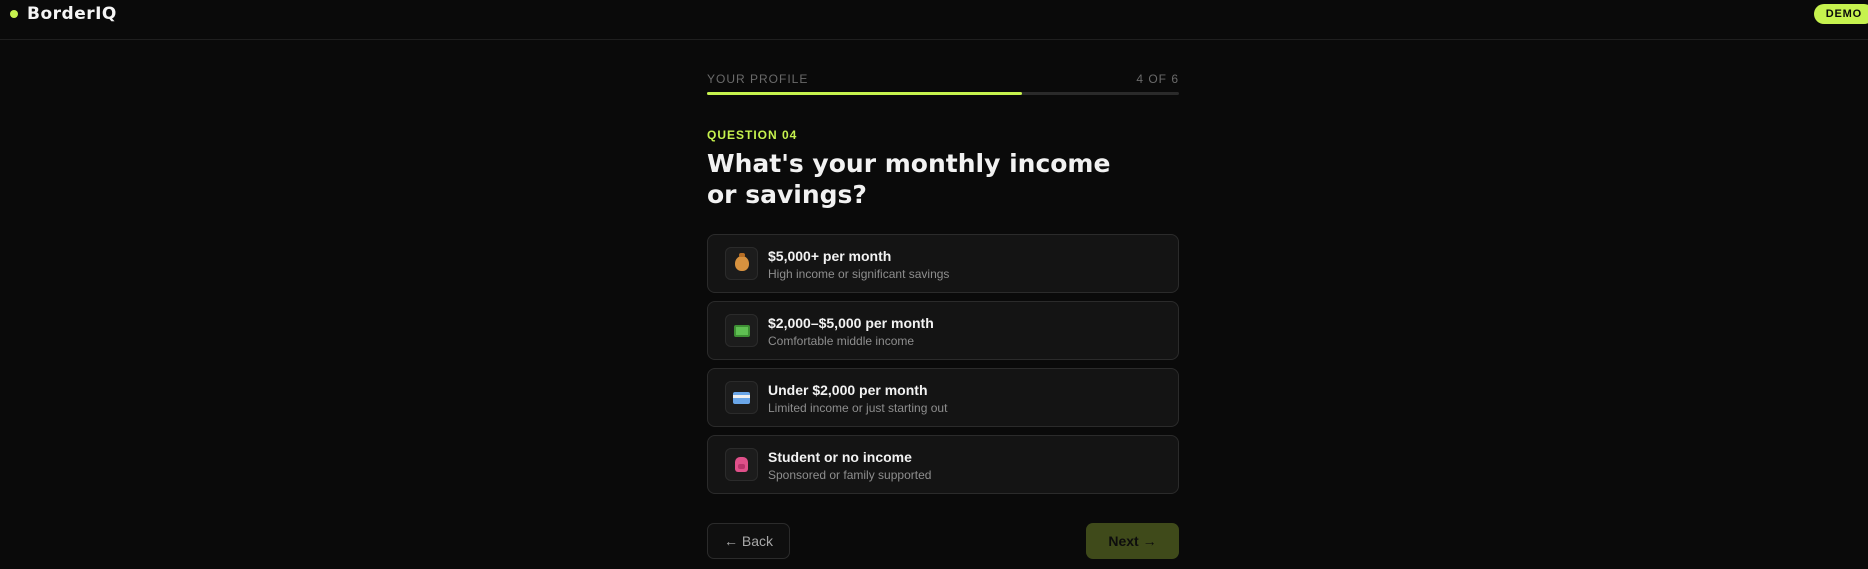 This screenshot has height=569, width=1868. Describe the element at coordinates (848, 390) in the screenshot. I see `option-title: Under $2,000 per month` at that location.